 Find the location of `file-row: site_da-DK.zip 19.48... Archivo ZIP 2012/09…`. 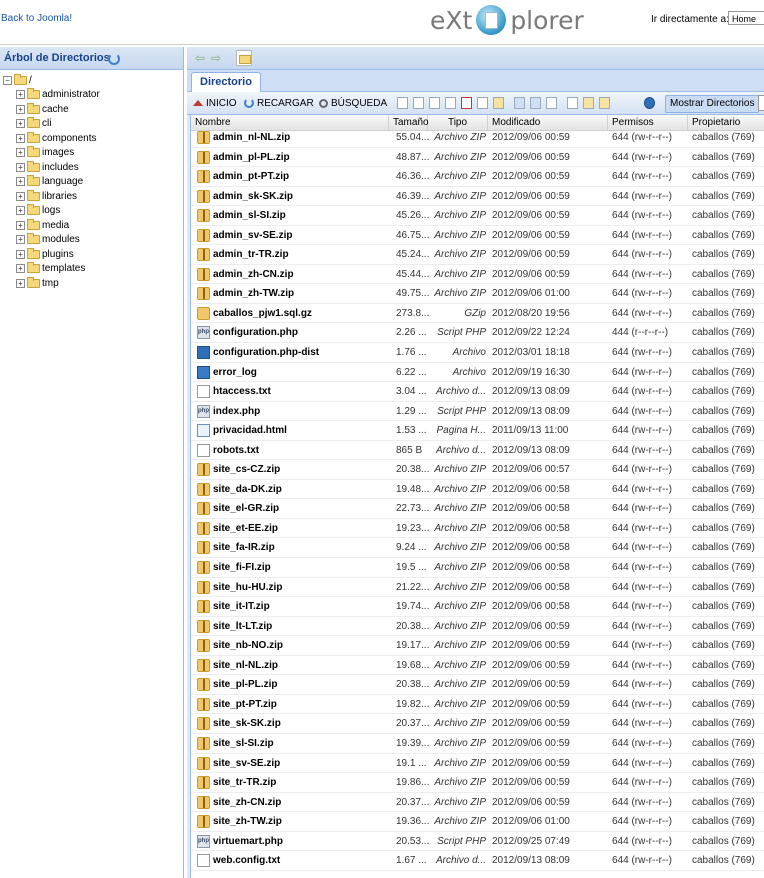

file-row: site_da-DK.zip 19.48... Archivo ZIP 2012/09… is located at coordinates (477, 490).